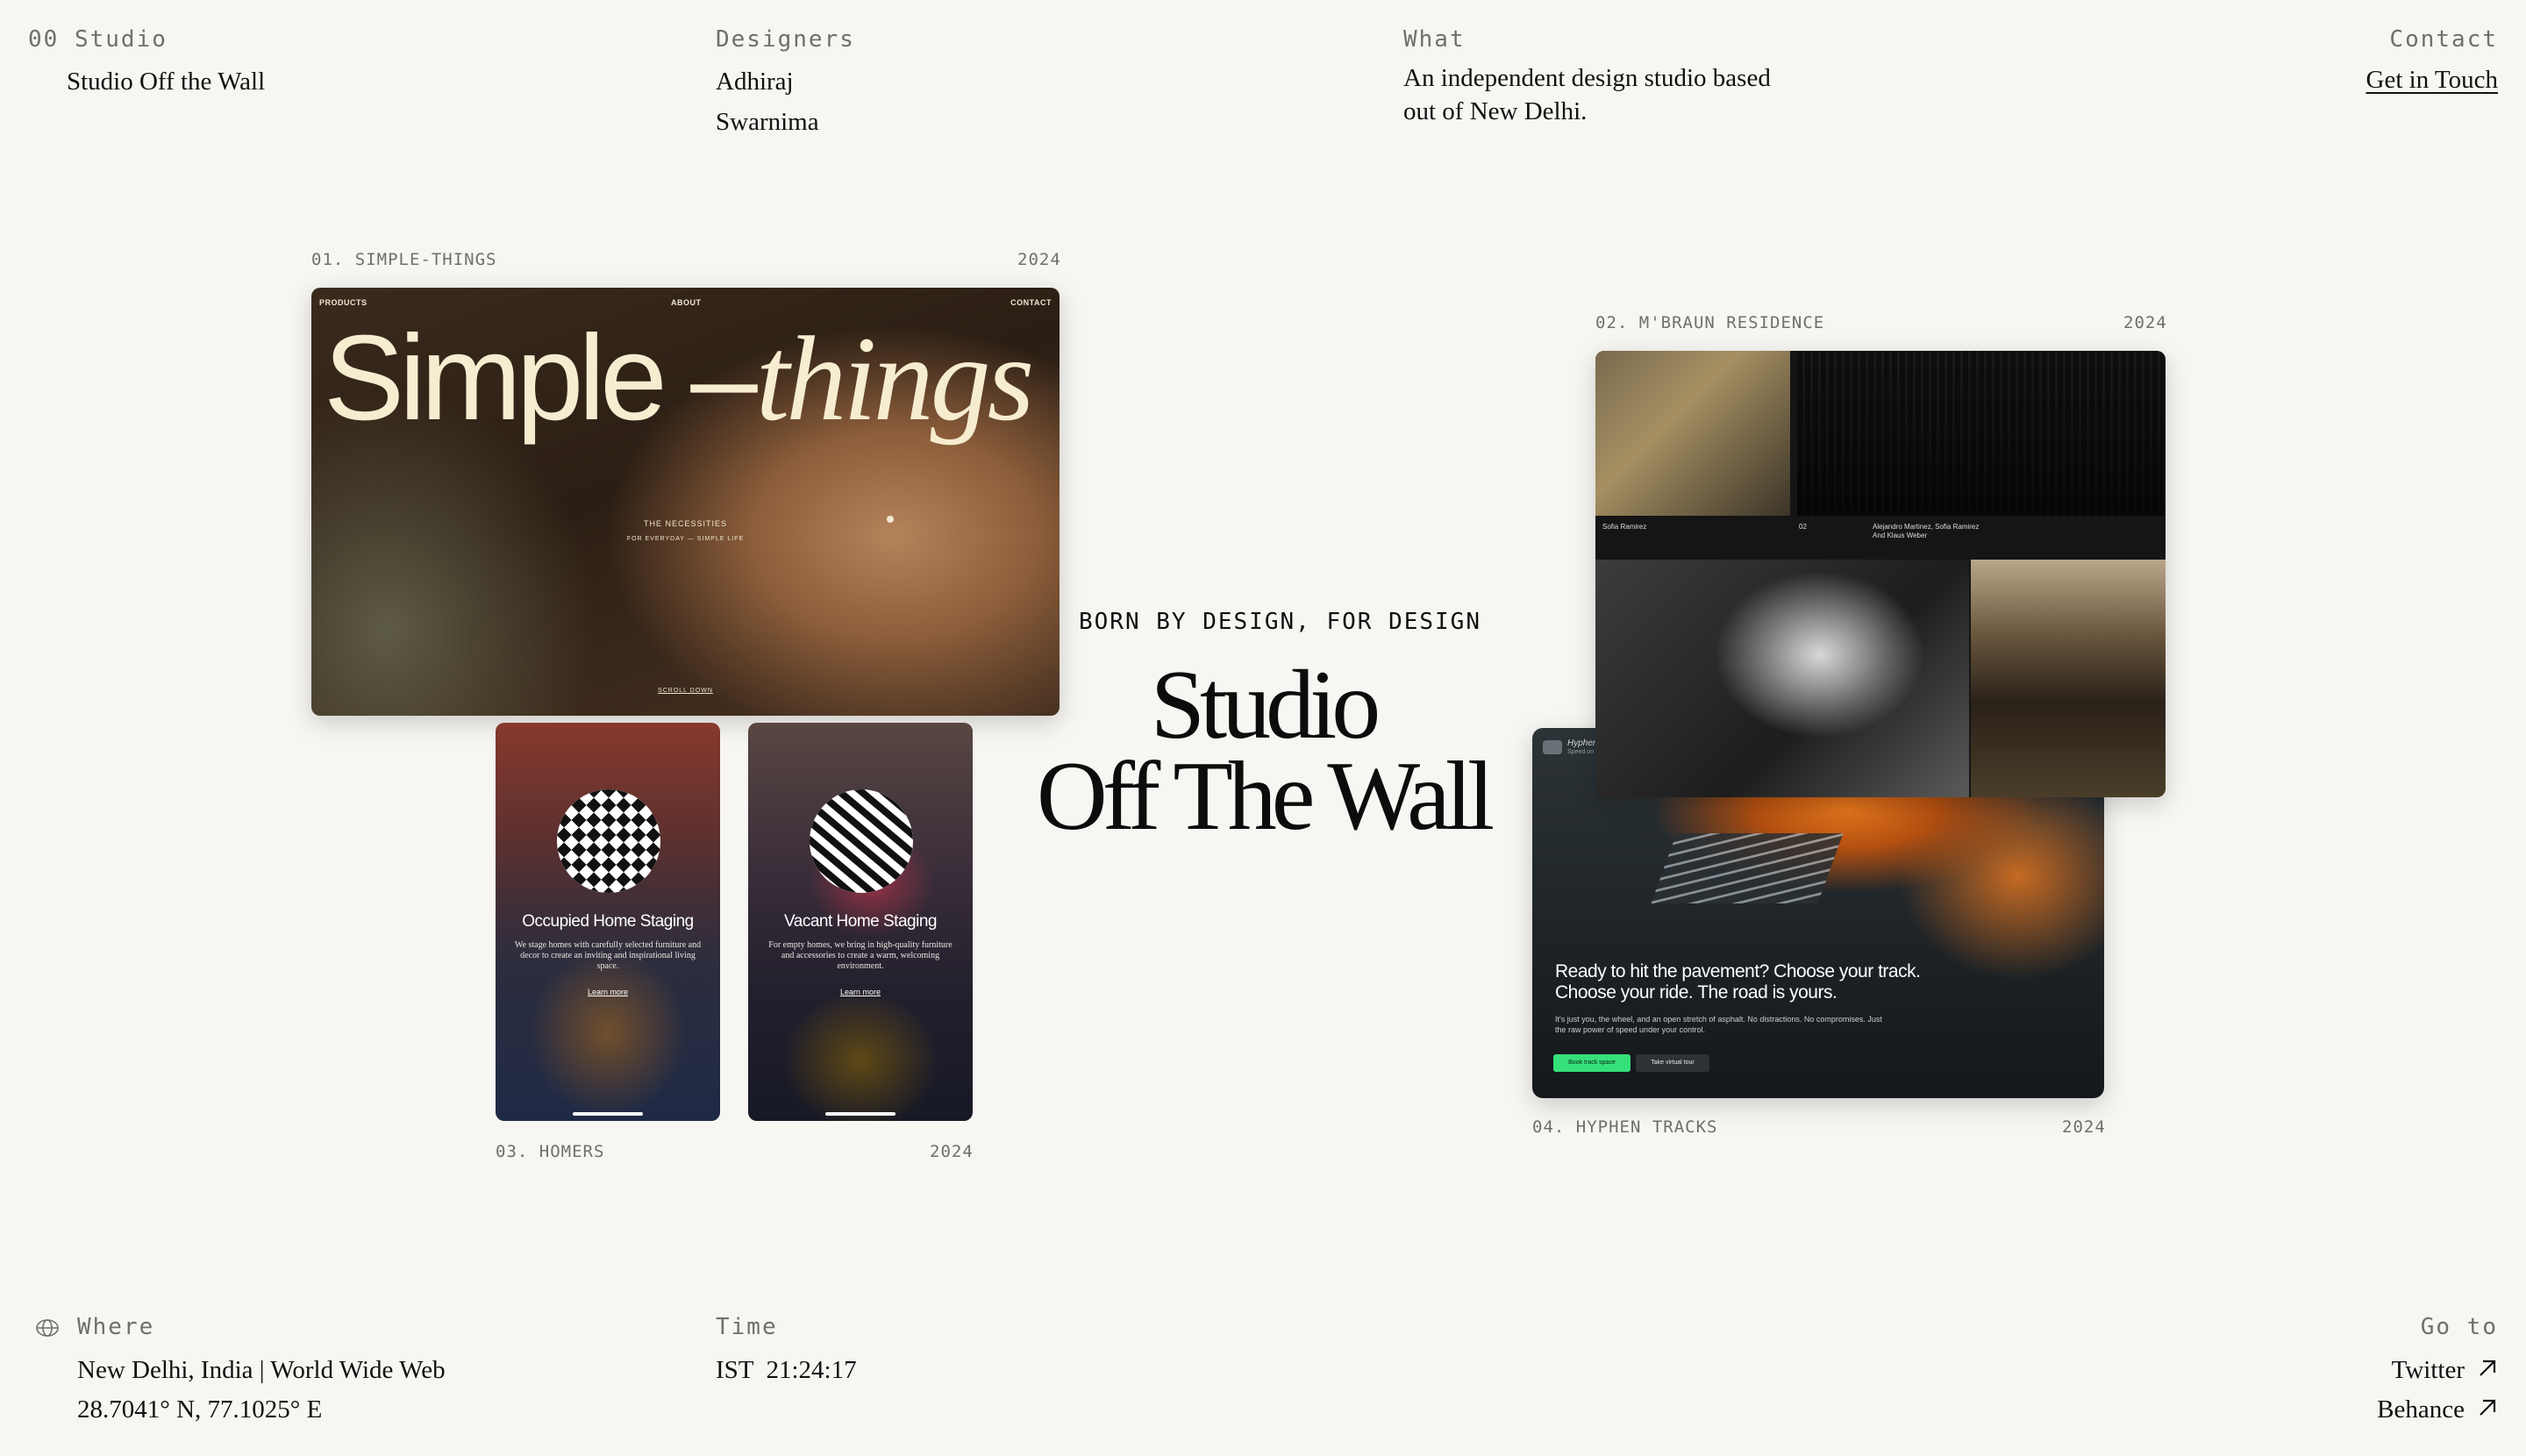 This screenshot has height=1456, width=2526. Describe the element at coordinates (890, 519) in the screenshot. I see `cursor-dot` at that location.